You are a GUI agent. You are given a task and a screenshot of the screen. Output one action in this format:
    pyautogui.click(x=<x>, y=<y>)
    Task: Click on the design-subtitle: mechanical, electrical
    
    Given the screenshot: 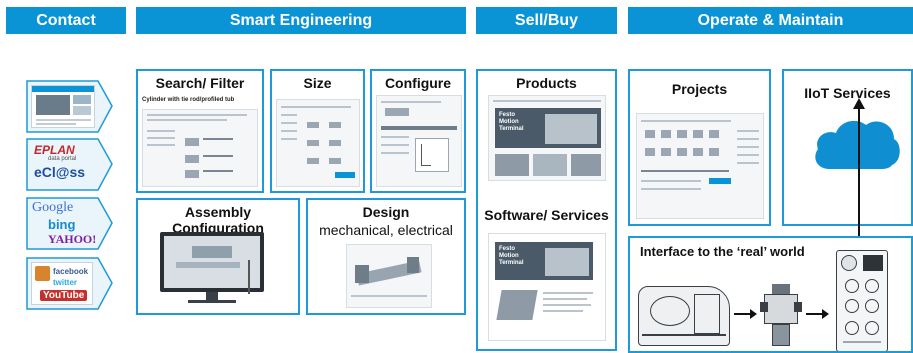 What is the action you would take?
    pyautogui.click(x=386, y=230)
    